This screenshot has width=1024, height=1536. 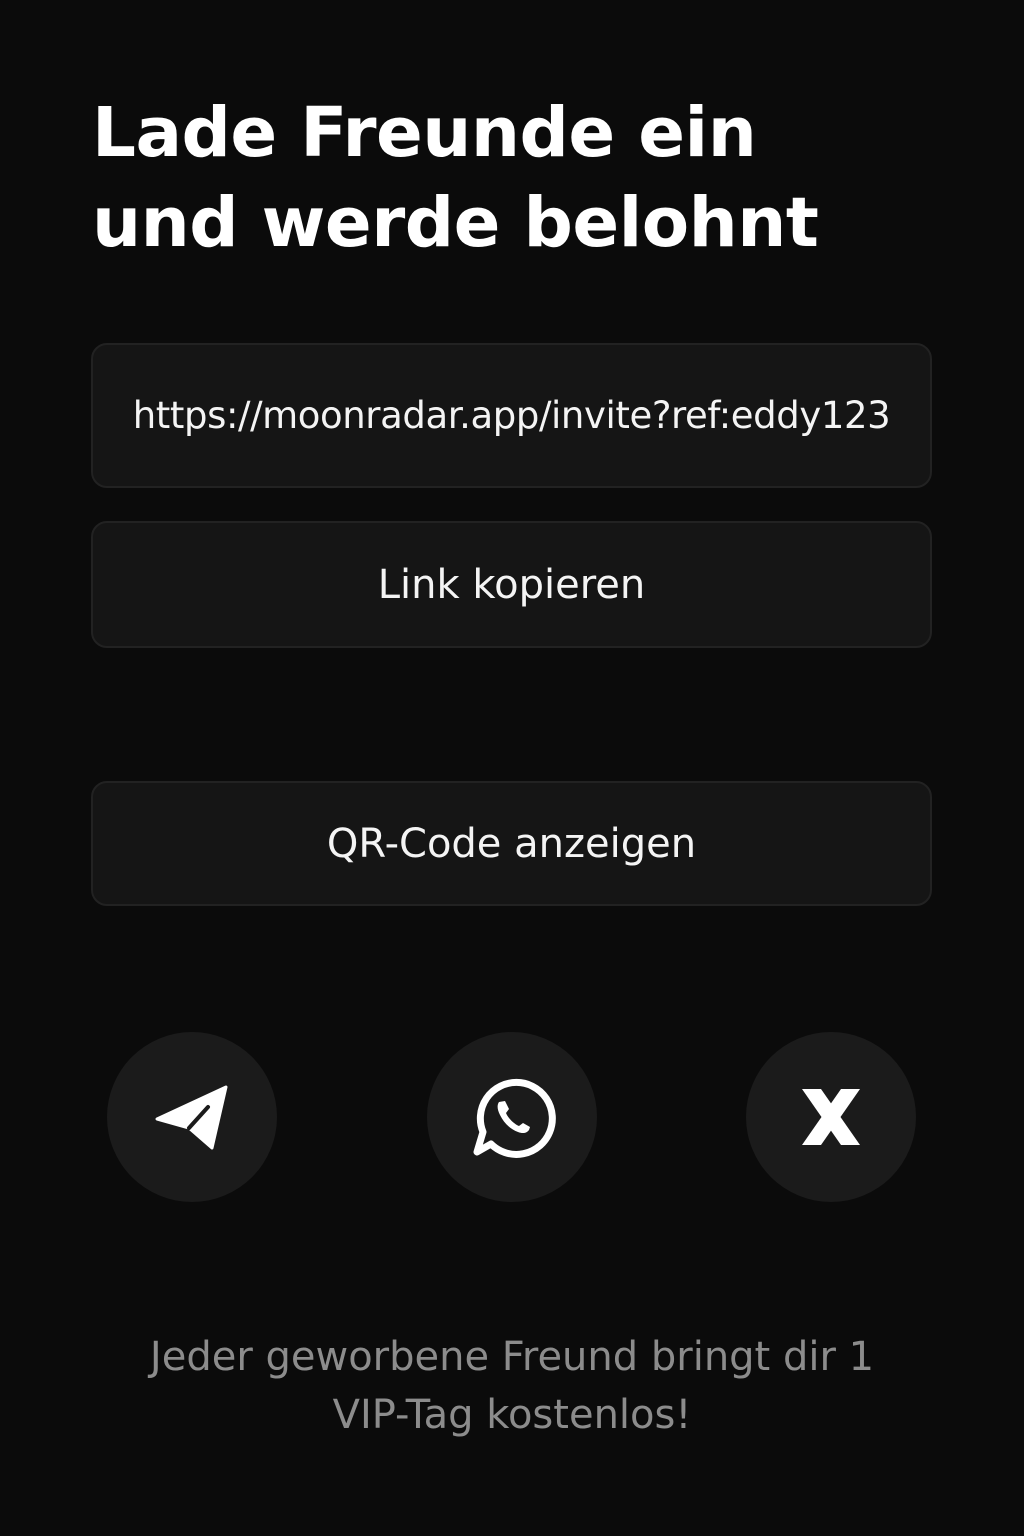 I want to click on invite-link-value: https://moonradar.app/invite?ref:eddy123, so click(x=511, y=415).